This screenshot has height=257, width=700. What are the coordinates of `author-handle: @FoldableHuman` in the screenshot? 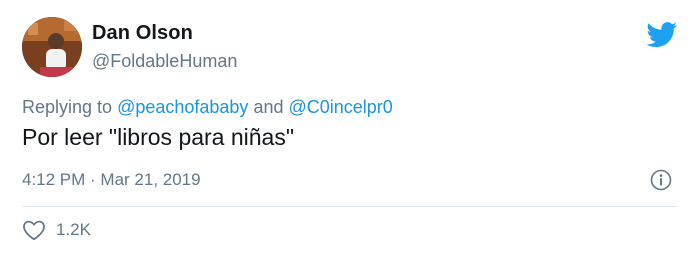 It's located at (164, 61).